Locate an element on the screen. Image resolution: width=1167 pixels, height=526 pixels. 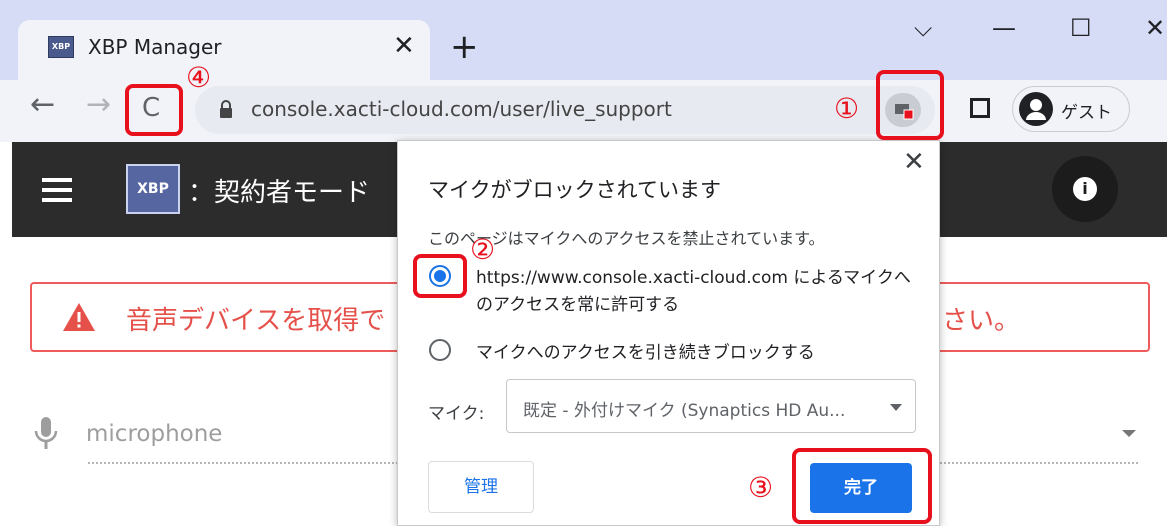
profile-label: ゲスト is located at coordinates (1086, 113).